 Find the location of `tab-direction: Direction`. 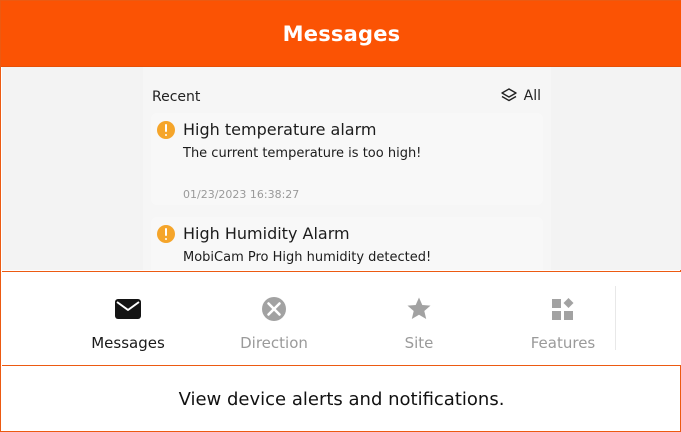

tab-direction: Direction is located at coordinates (274, 318).